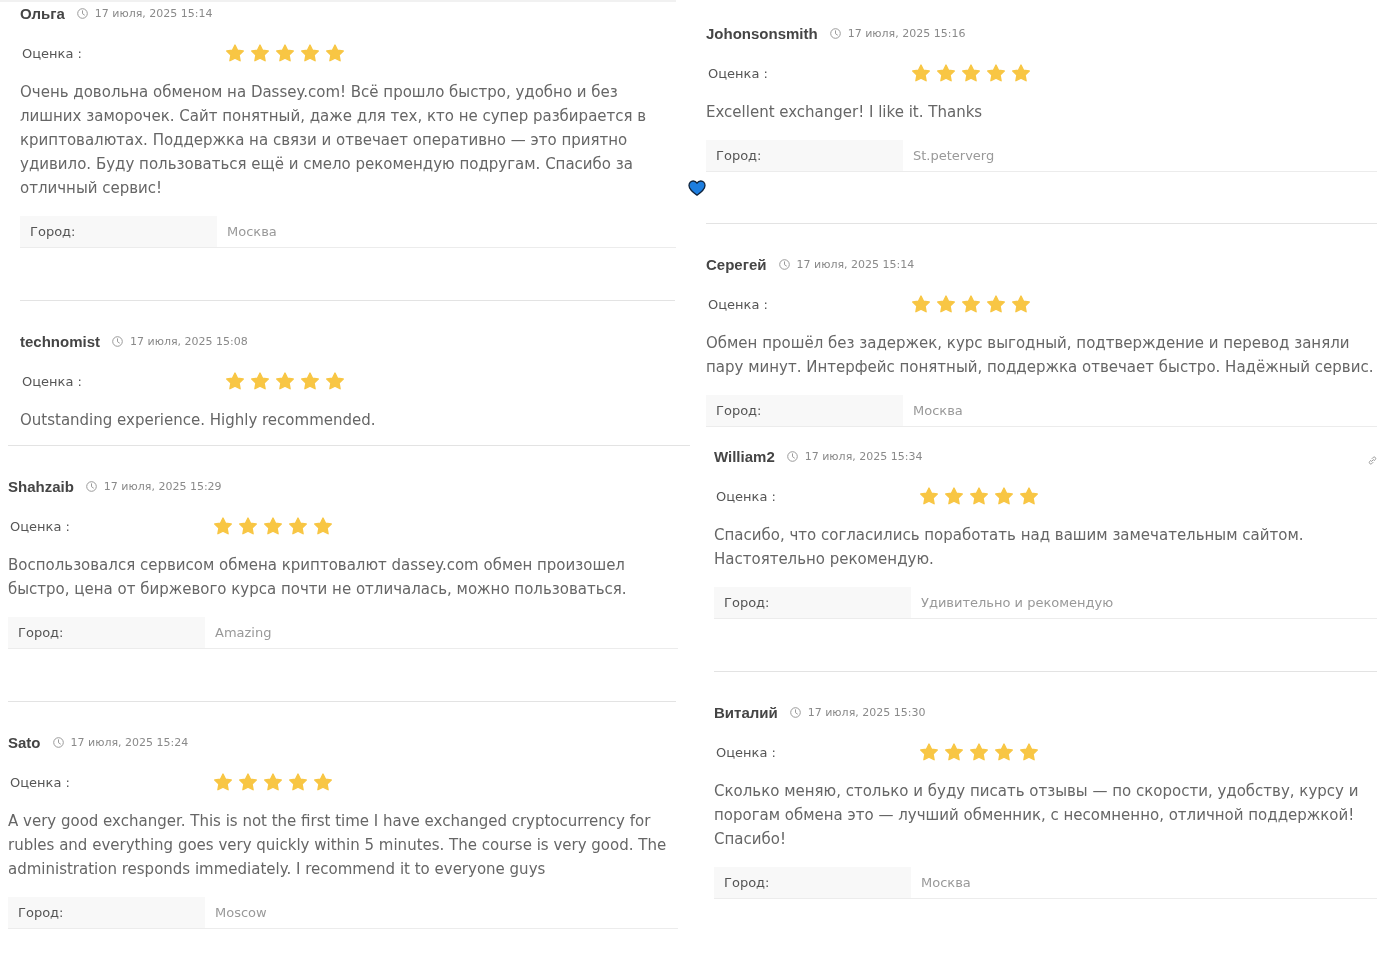 The image size is (1377, 963). I want to click on city-value: St.peterverg, so click(953, 156).